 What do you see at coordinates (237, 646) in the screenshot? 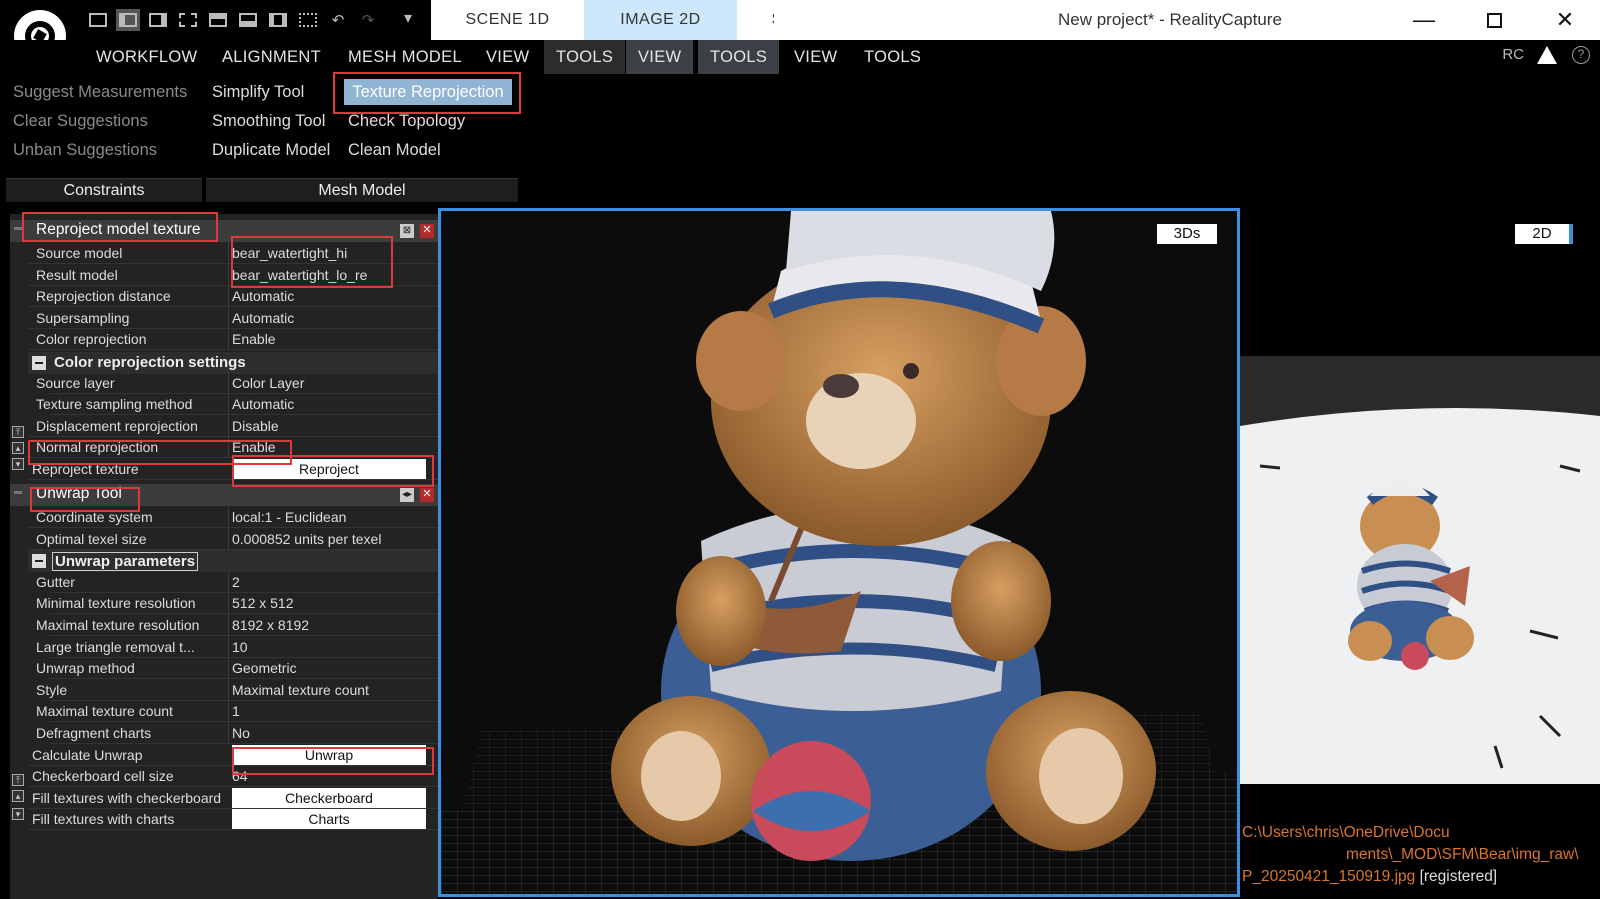
I see `unwrap-param-row: Large triangle removal t... 10` at bounding box center [237, 646].